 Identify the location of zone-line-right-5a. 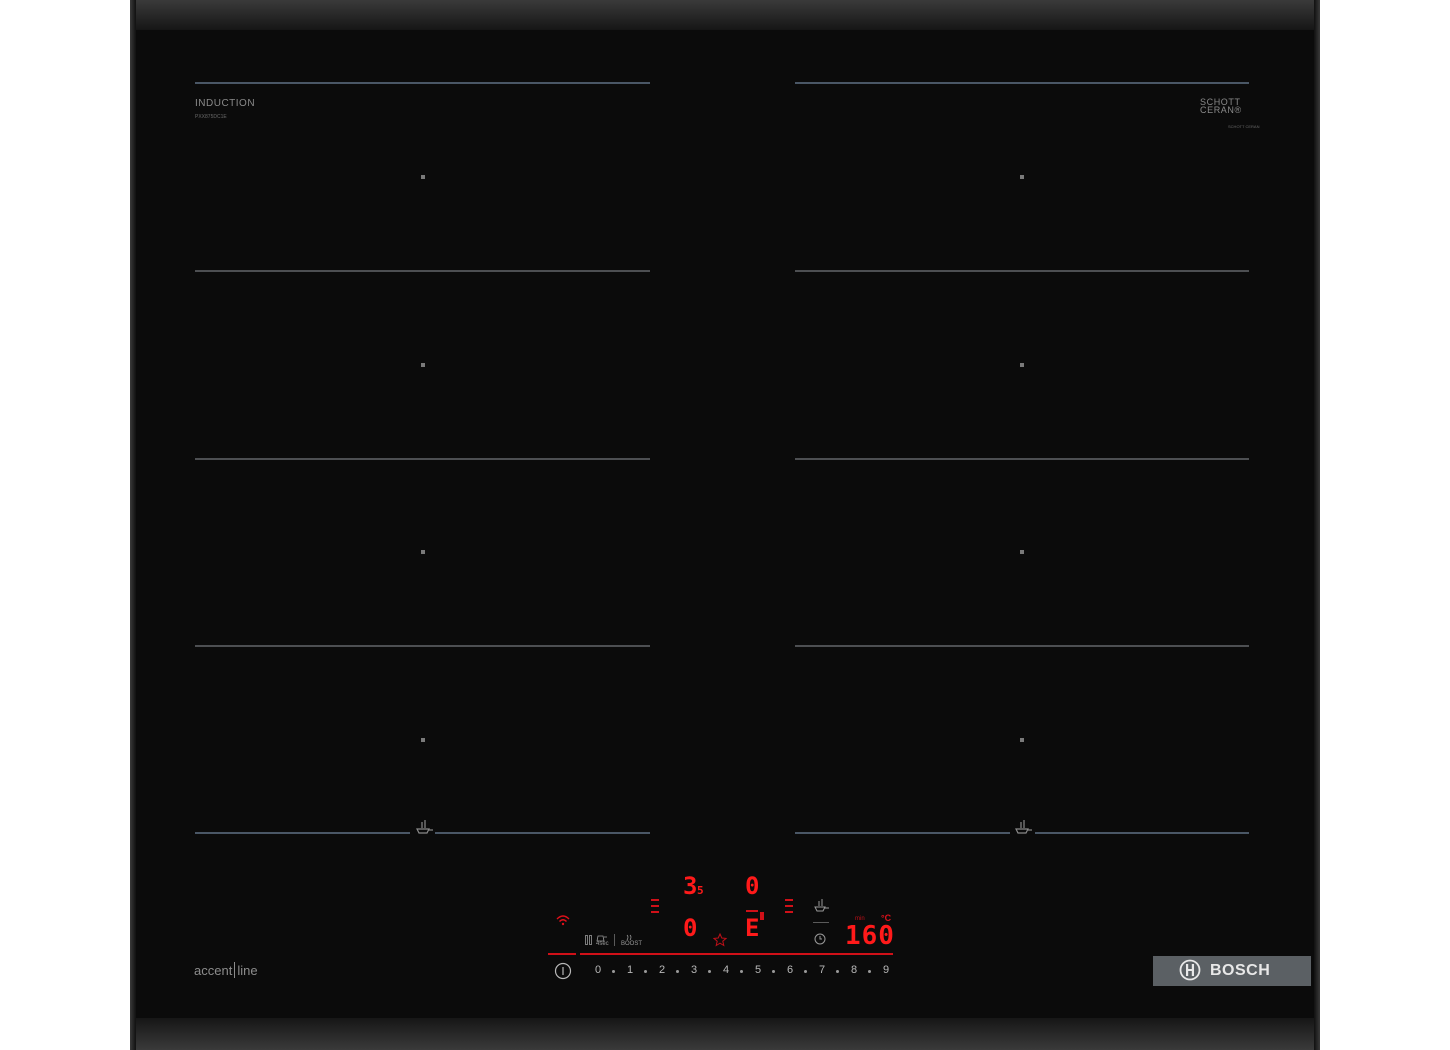
(902, 833).